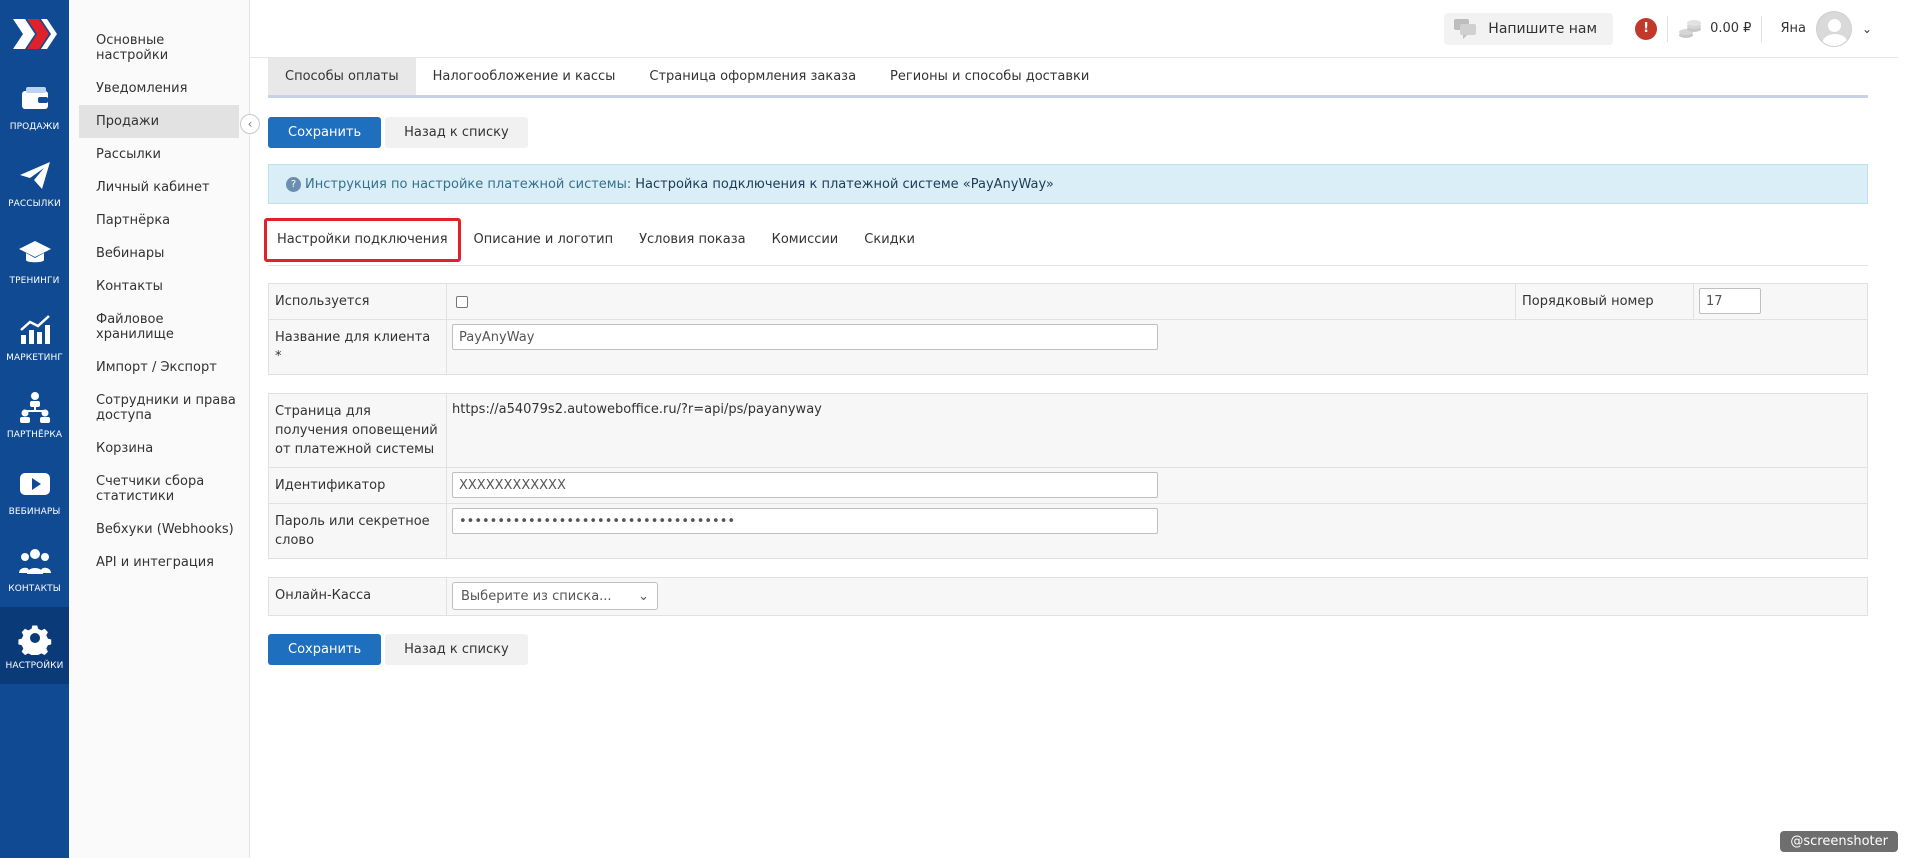  What do you see at coordinates (1690, 28) in the screenshot?
I see `coins-icon` at bounding box center [1690, 28].